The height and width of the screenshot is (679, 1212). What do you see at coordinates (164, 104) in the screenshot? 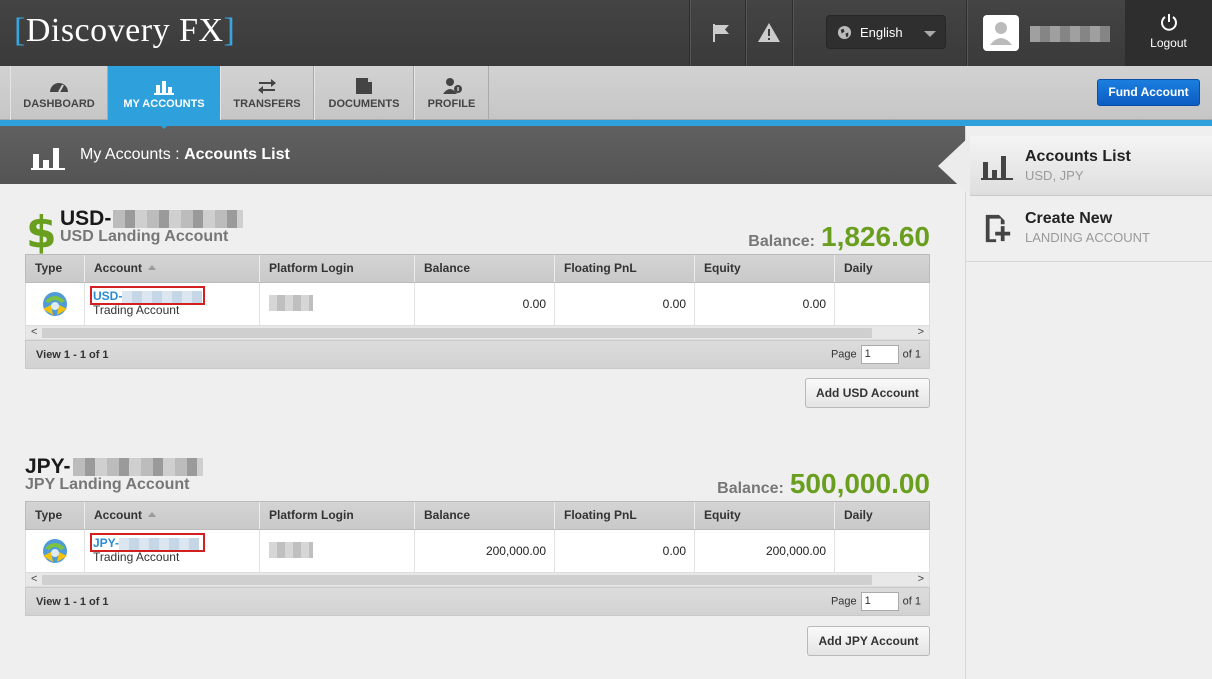
I see `nav-label: MY ACCOUNTS` at bounding box center [164, 104].